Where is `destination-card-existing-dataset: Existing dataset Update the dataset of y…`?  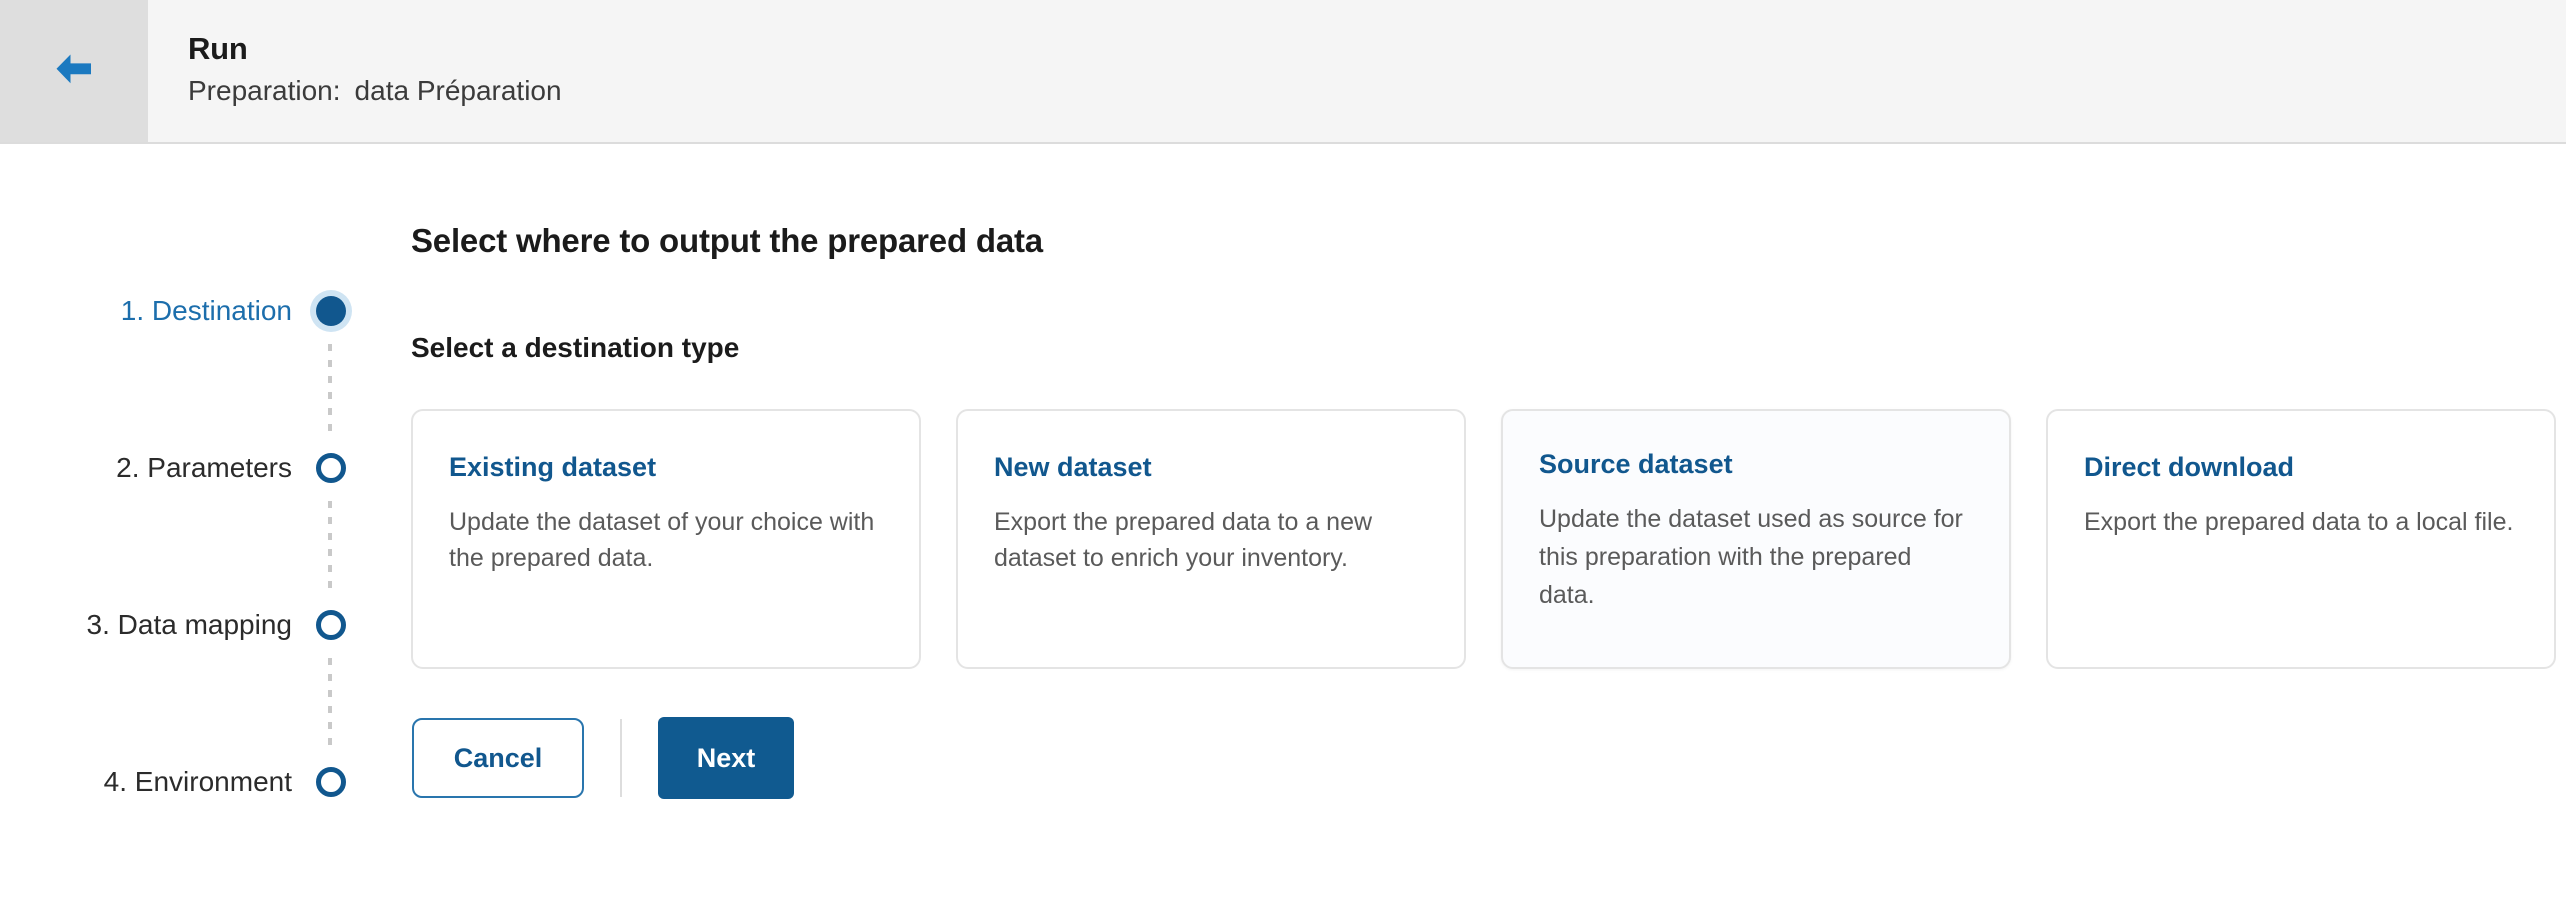 destination-card-existing-dataset: Existing dataset Update the dataset of y… is located at coordinates (666, 539).